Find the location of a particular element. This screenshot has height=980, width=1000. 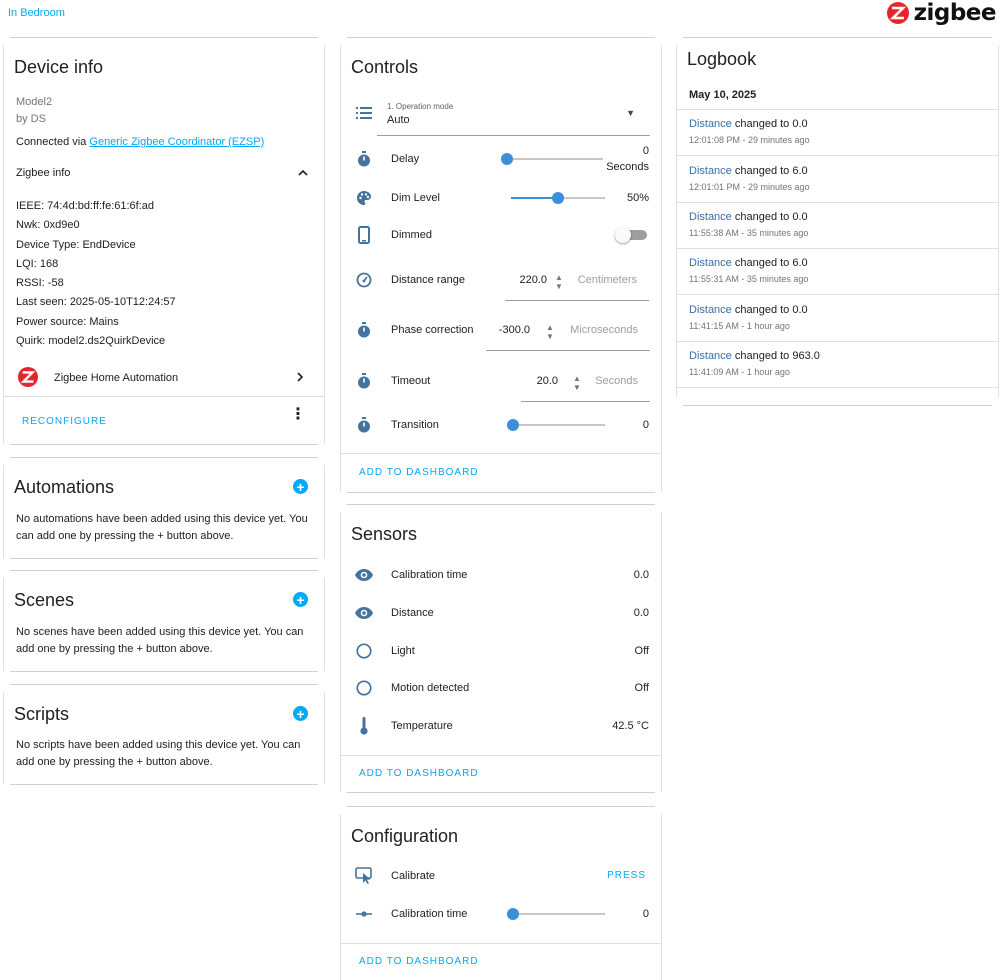

distance-range-input: 220.0 ▲ ▼ Centimeters is located at coordinates (577, 282).